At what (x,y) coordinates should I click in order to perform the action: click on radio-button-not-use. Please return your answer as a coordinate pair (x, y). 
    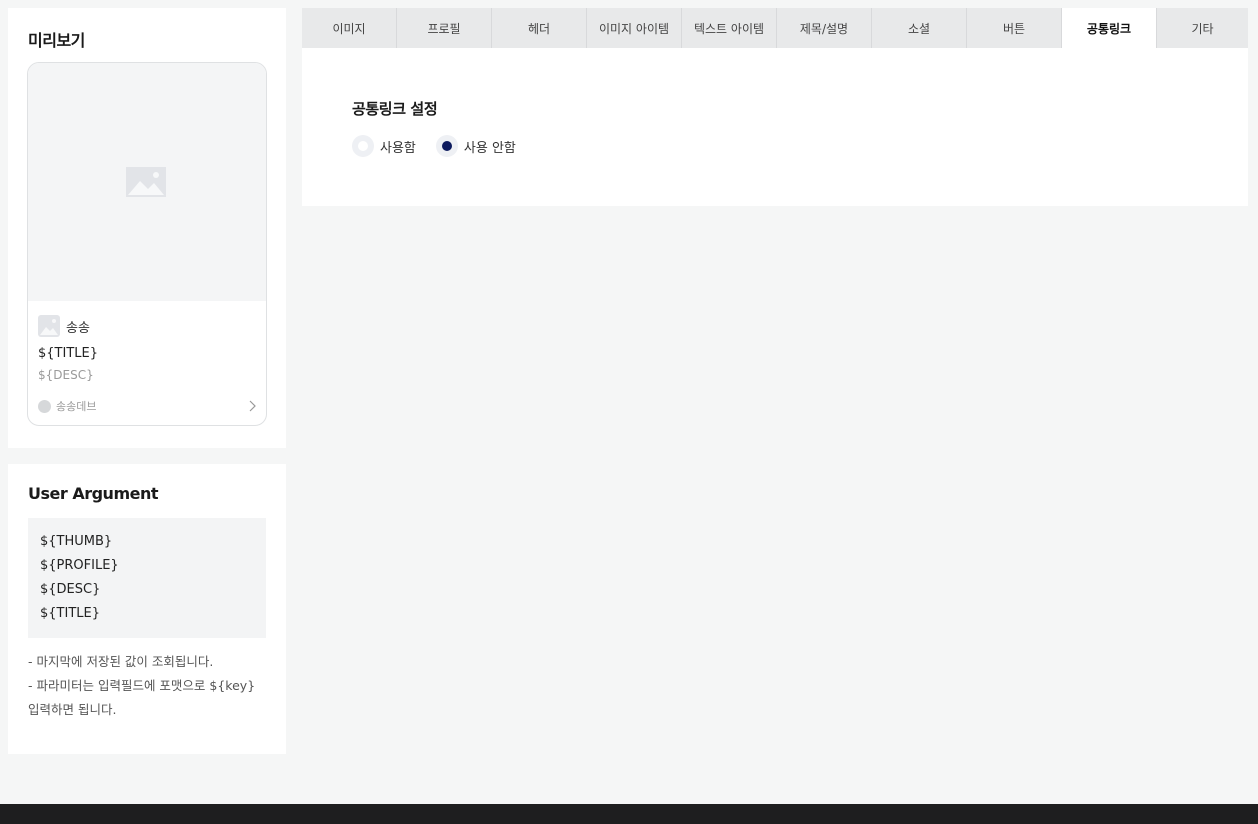
    Looking at the image, I should click on (446, 146).